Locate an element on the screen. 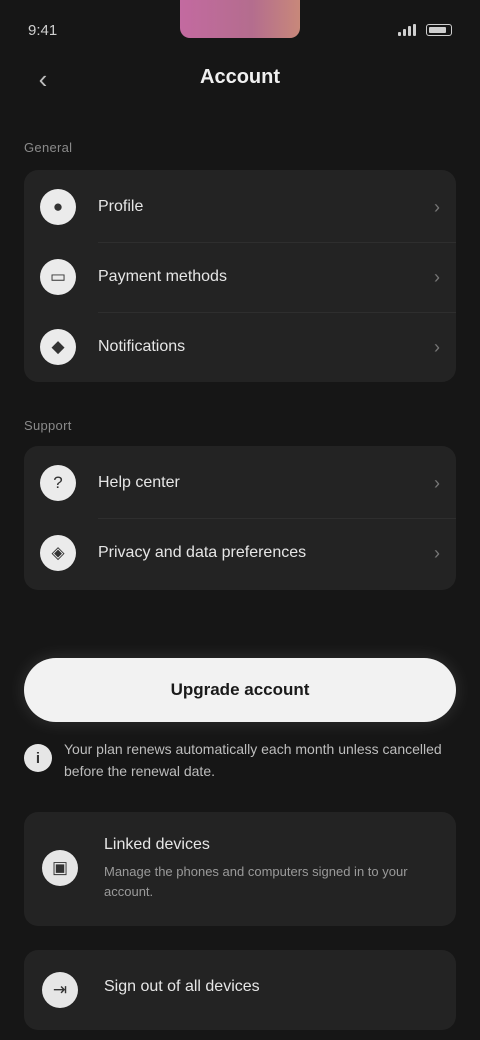 Image resolution: width=480 pixels, height=1040 pixels. settings-item-payment: ▭ Payment methods › is located at coordinates (240, 277).